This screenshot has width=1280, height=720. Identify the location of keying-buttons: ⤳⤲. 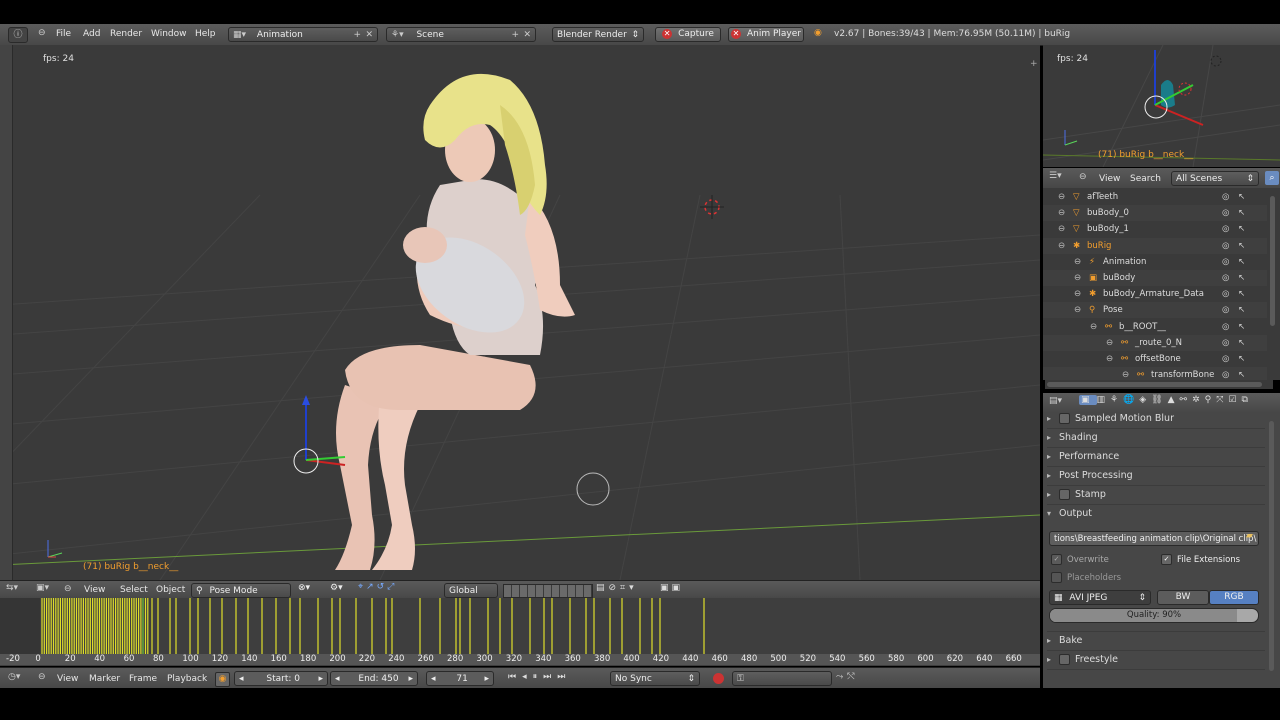
(847, 677).